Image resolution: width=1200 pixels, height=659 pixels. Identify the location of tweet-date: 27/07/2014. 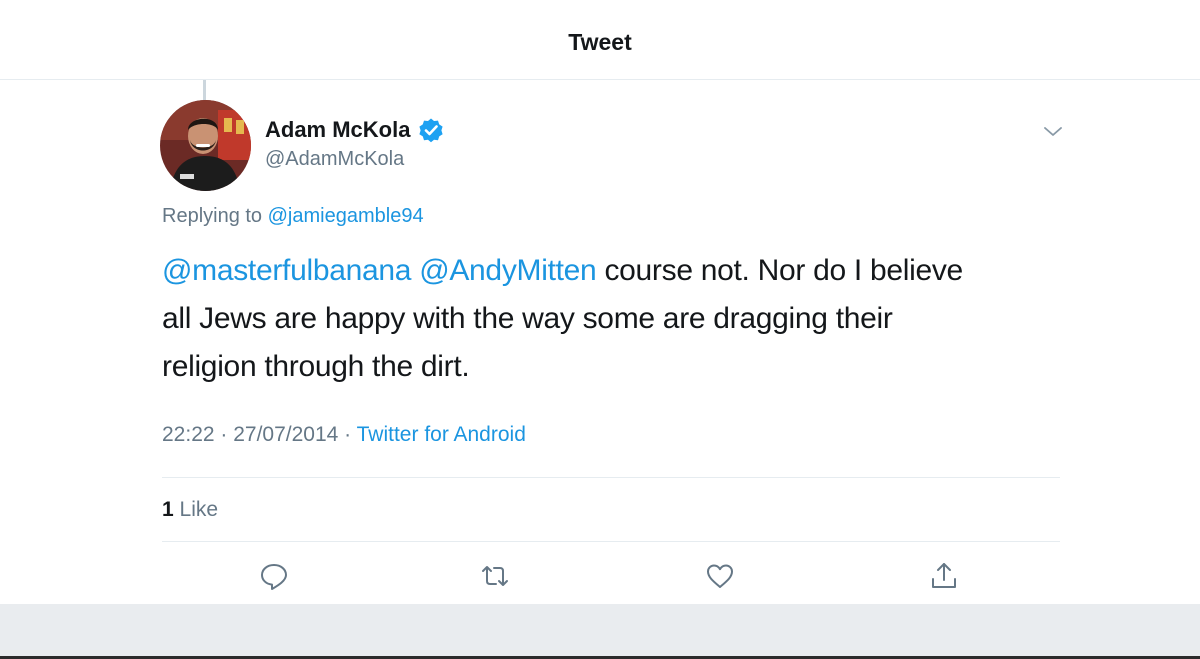
(285, 434).